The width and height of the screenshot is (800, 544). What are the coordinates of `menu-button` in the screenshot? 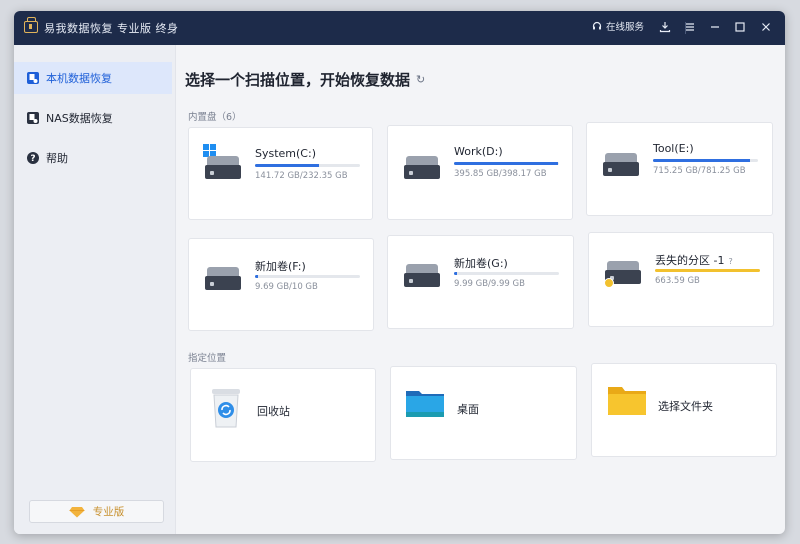 It's located at (690, 27).